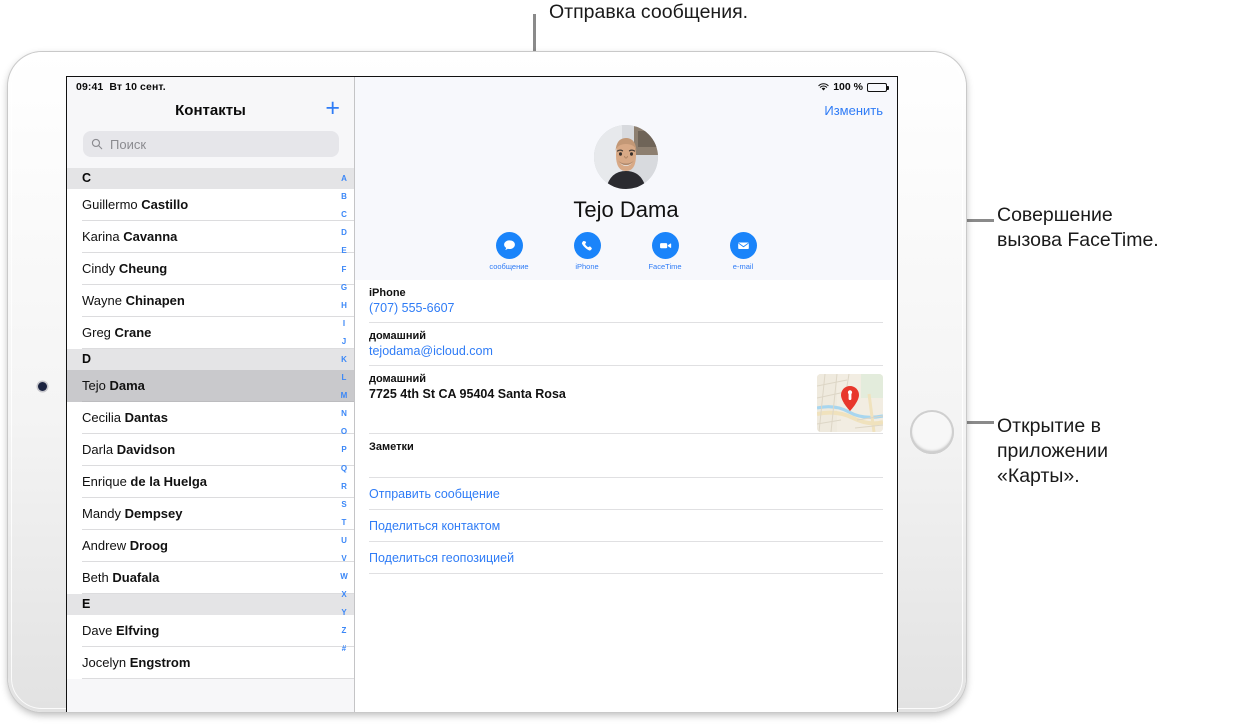  Describe the element at coordinates (343, 559) in the screenshot. I see `index-letter: V` at that location.